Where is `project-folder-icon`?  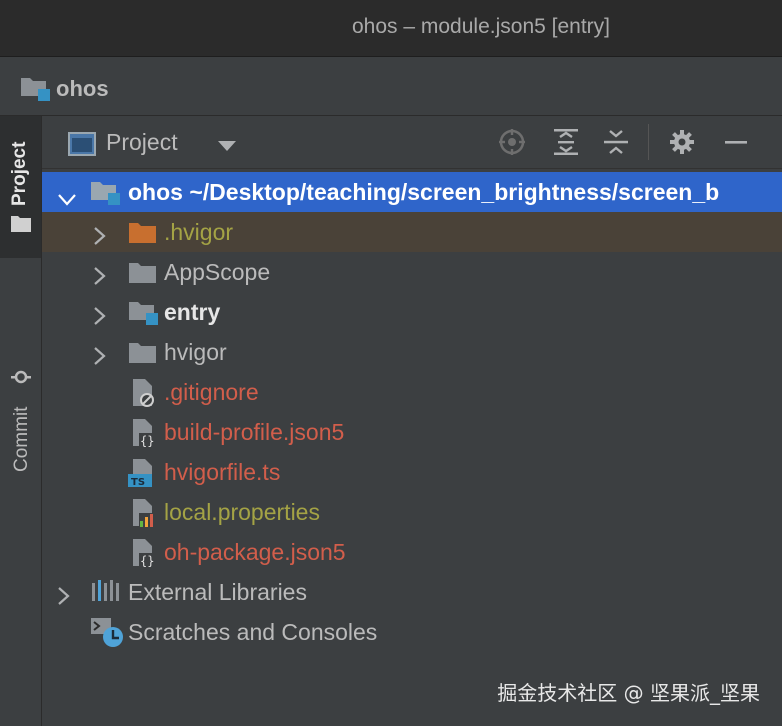
project-folder-icon is located at coordinates (36, 90).